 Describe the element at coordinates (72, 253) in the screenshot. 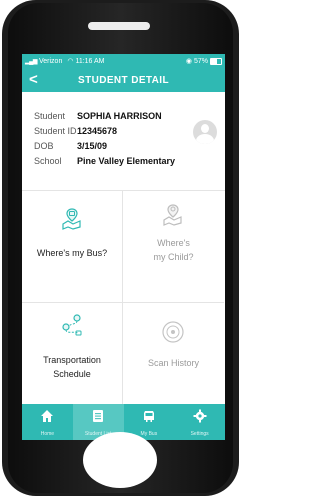

I see `wheres-my-bus-label: Where's my Bus?` at that location.